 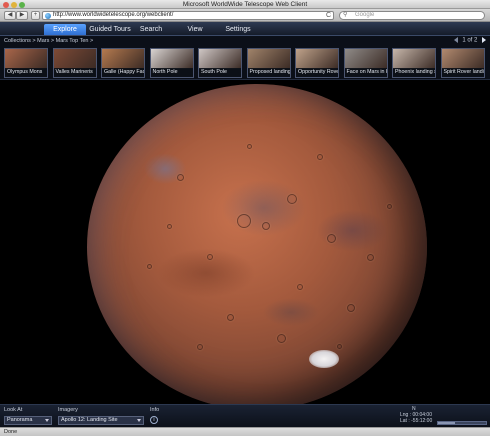 What do you see at coordinates (171, 72) in the screenshot?
I see `thumbnail-label: North Pole` at bounding box center [171, 72].